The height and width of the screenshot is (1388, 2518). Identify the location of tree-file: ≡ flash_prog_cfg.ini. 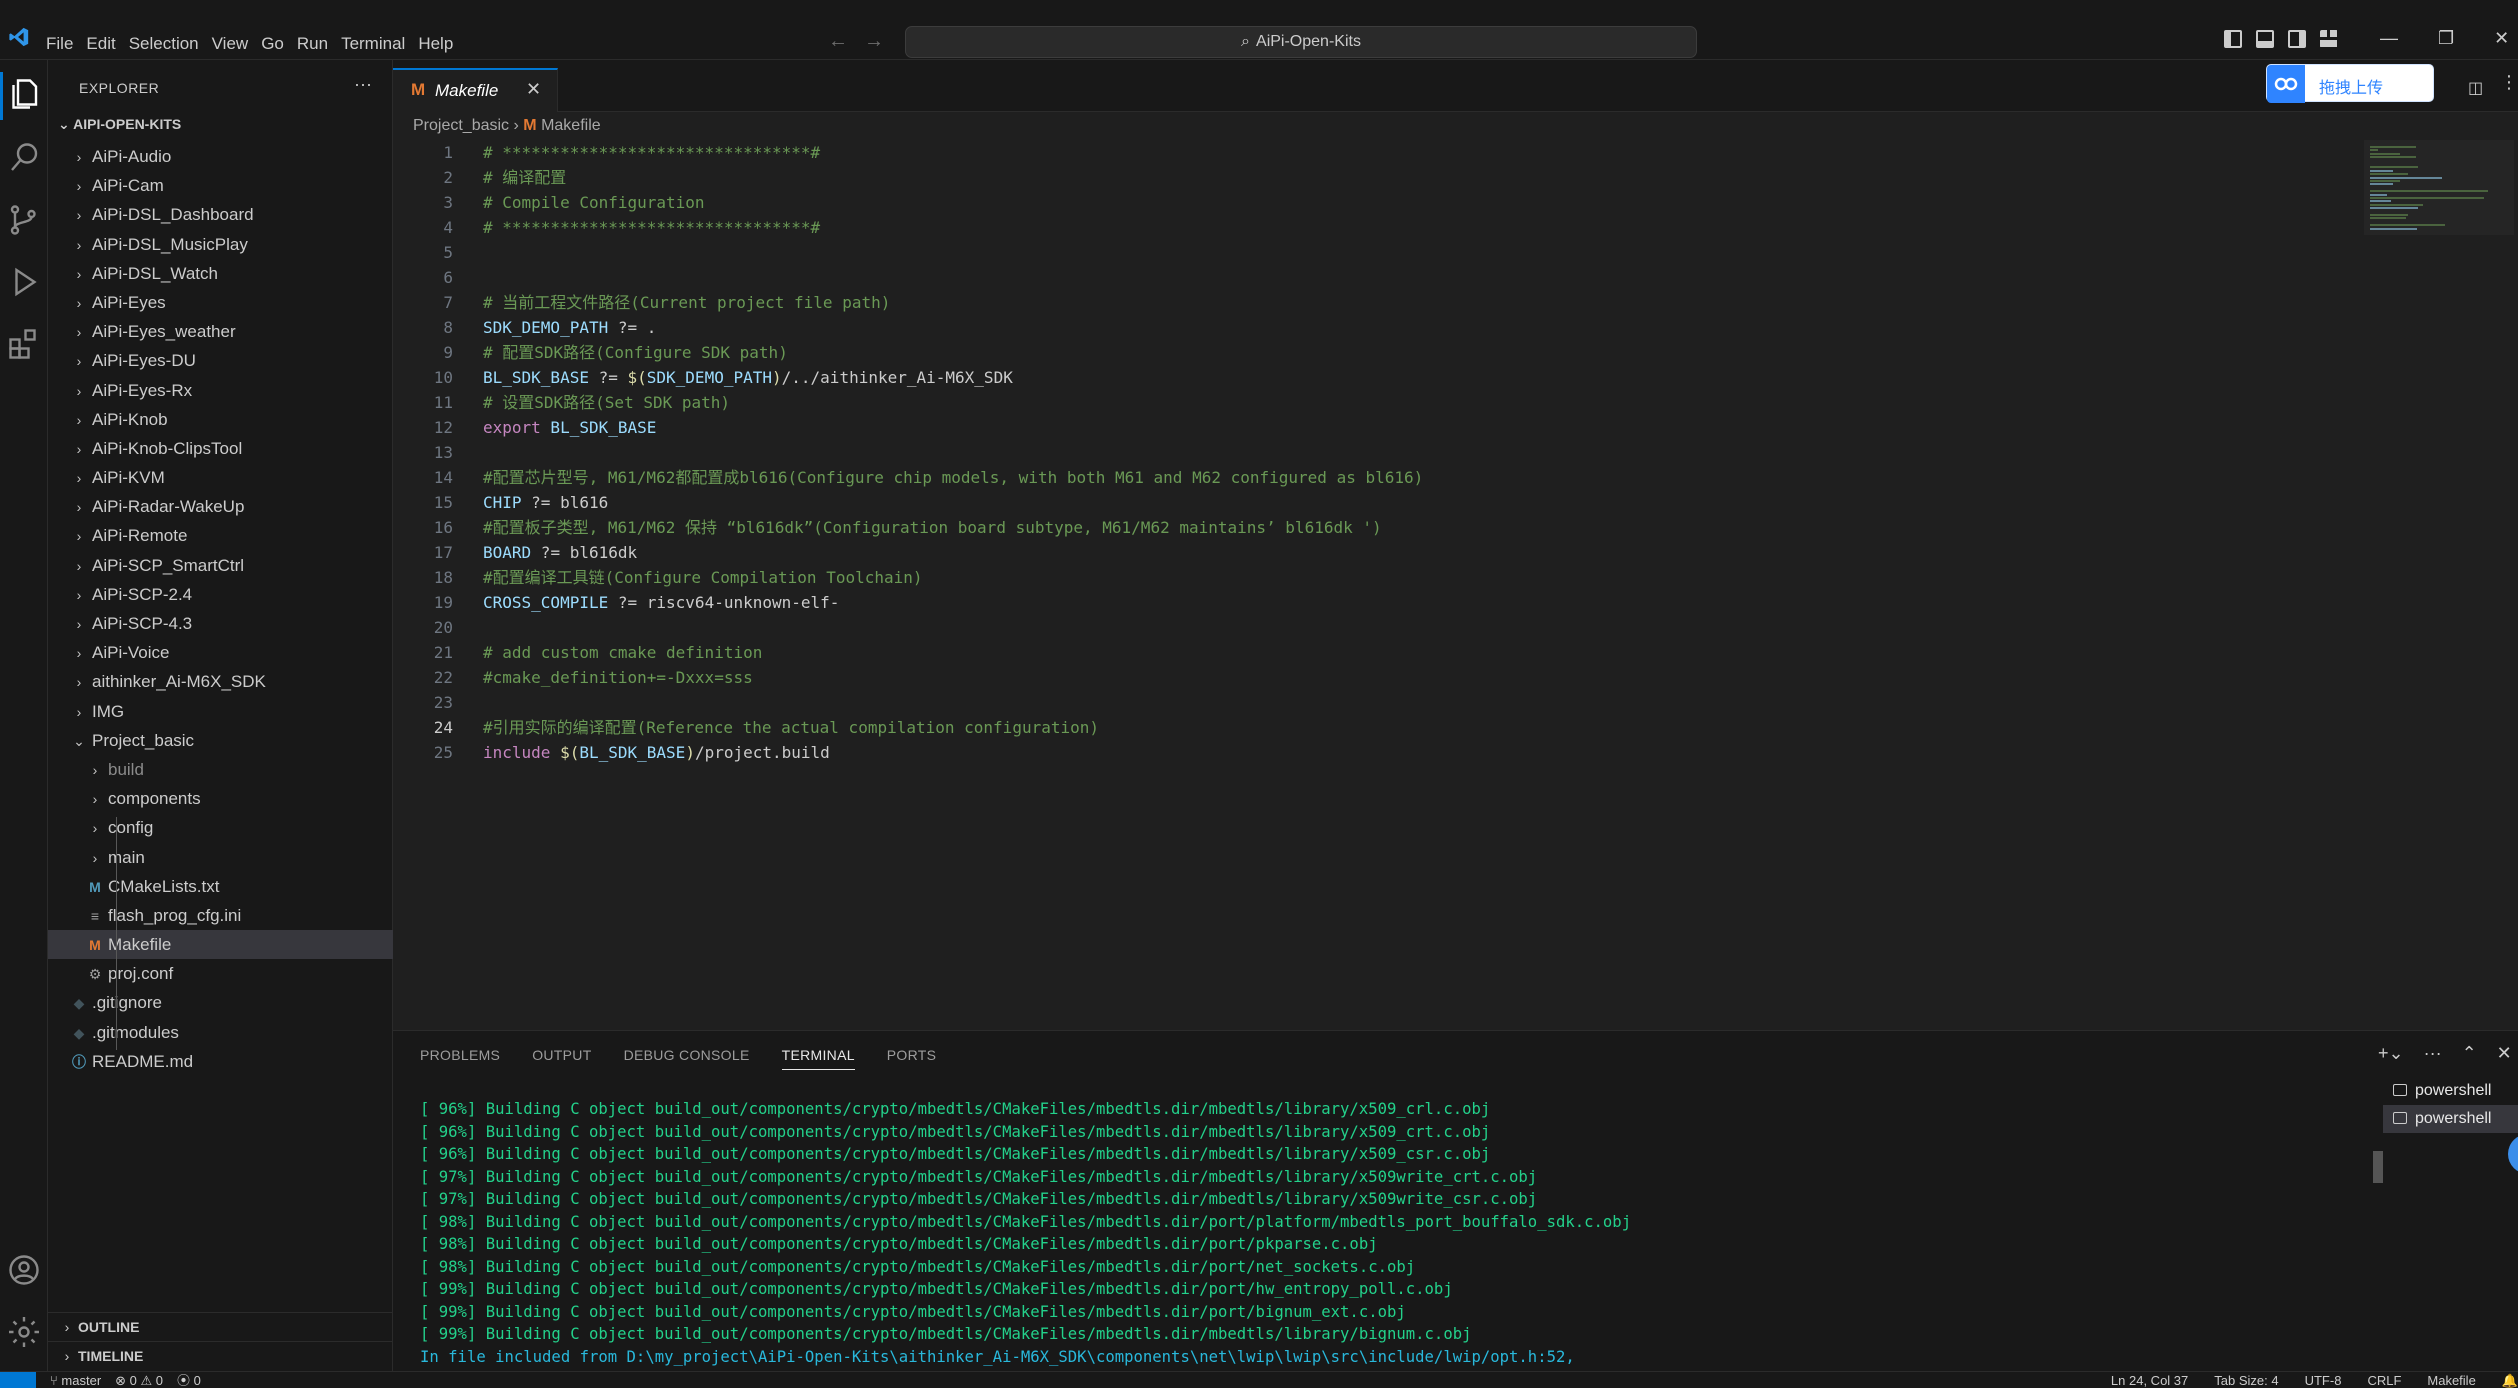
(220, 915).